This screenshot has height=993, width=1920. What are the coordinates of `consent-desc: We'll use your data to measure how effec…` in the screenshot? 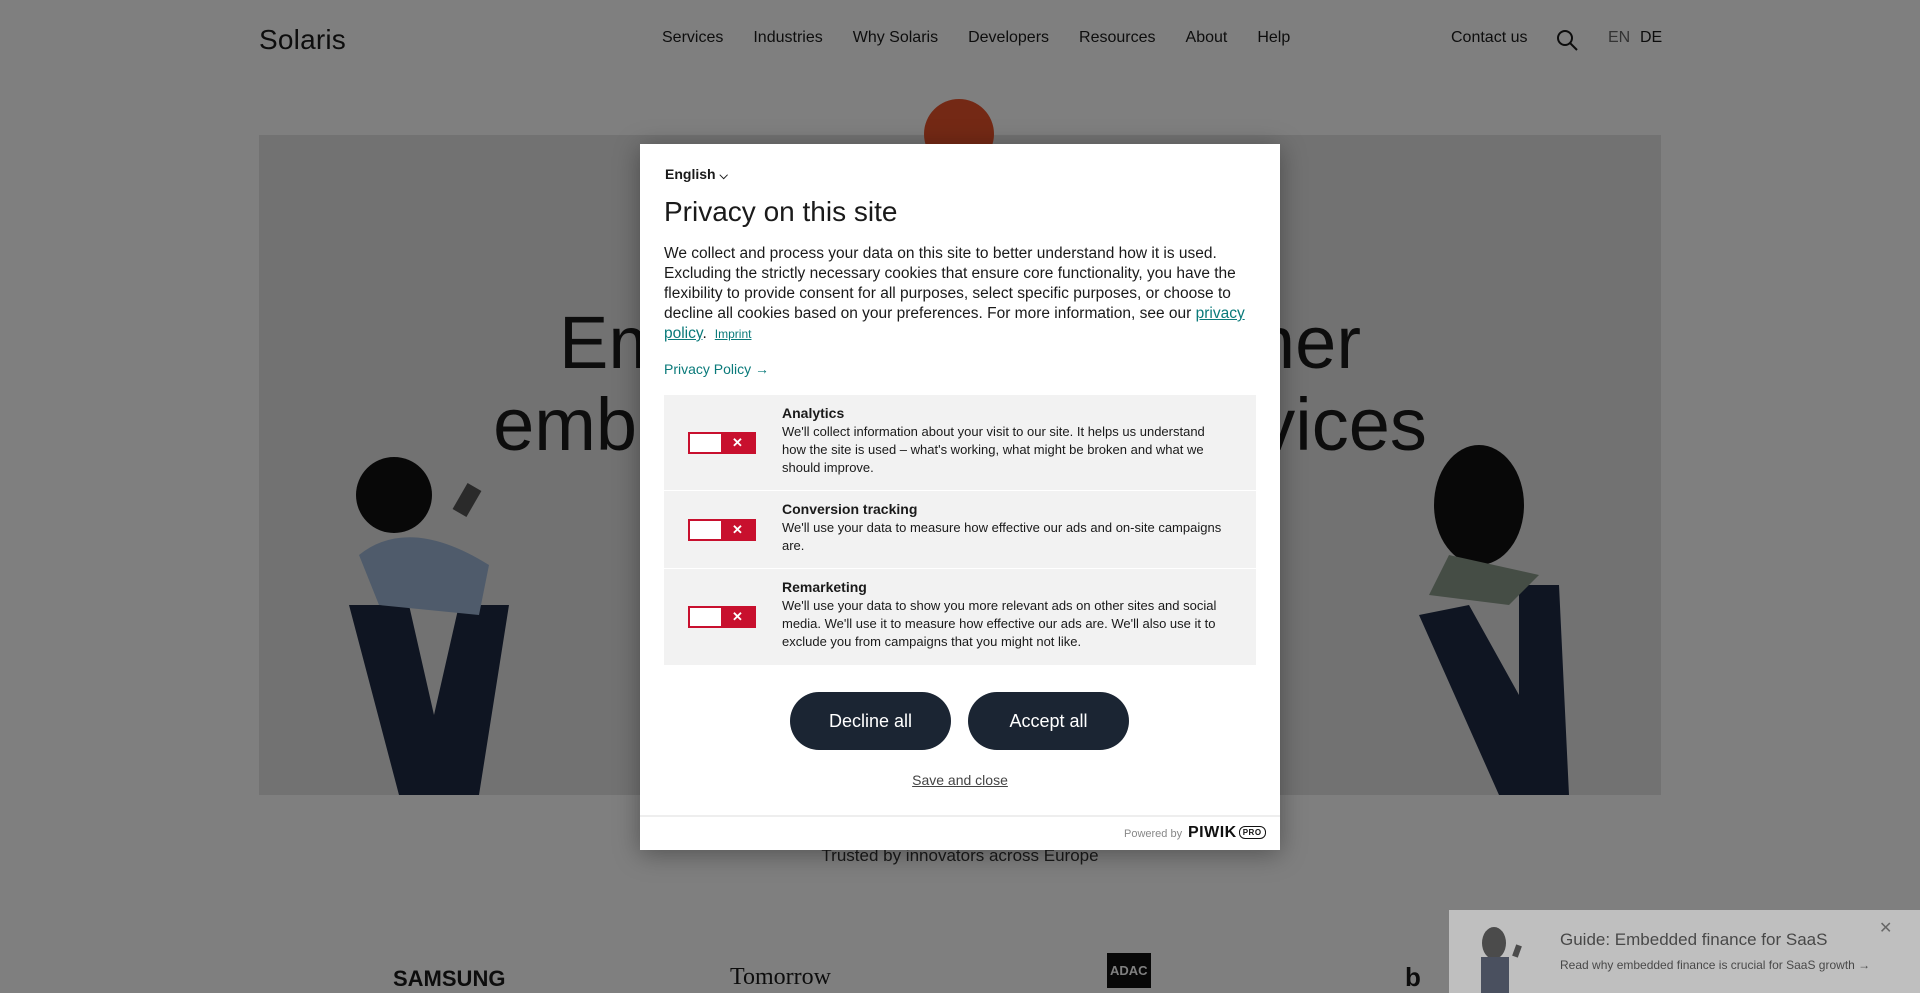 It's located at (1002, 536).